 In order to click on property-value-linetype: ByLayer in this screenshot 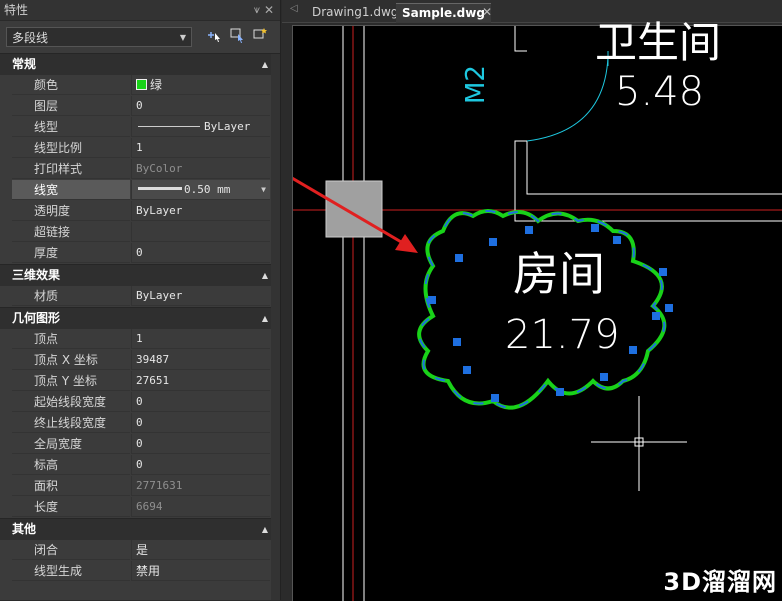, I will do `click(200, 127)`.